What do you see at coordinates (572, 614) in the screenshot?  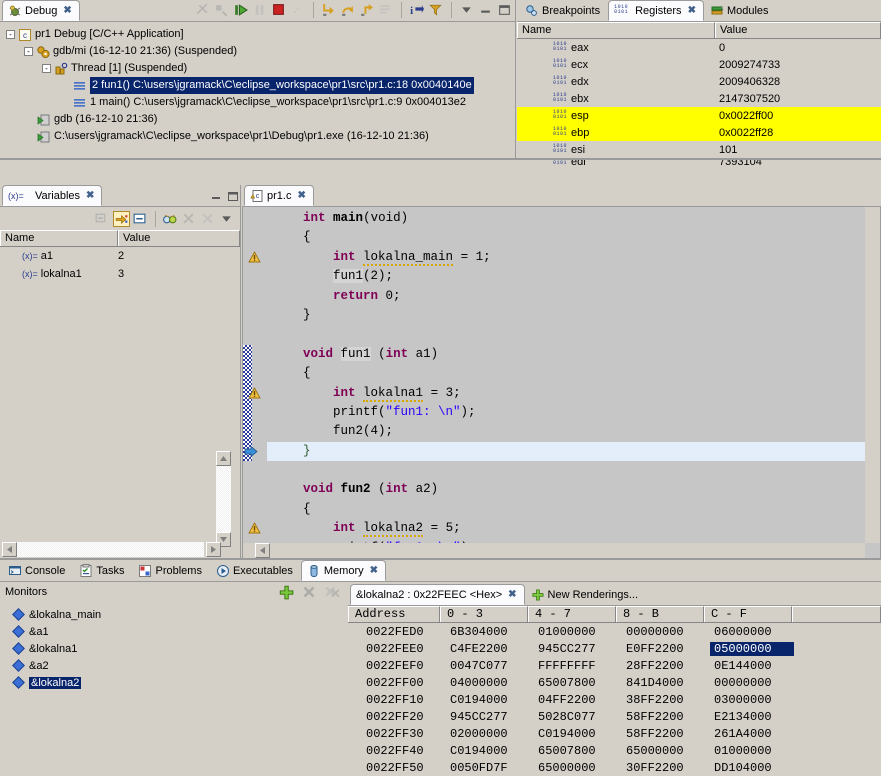 I see `memory-column-header: 4 - 7` at bounding box center [572, 614].